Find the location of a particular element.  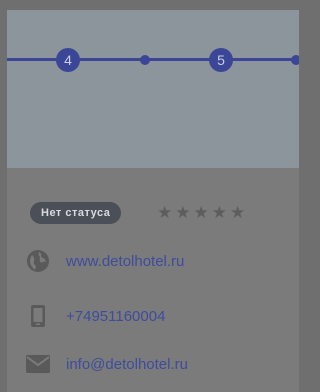

status-badge: Нет статуса is located at coordinates (76, 213).